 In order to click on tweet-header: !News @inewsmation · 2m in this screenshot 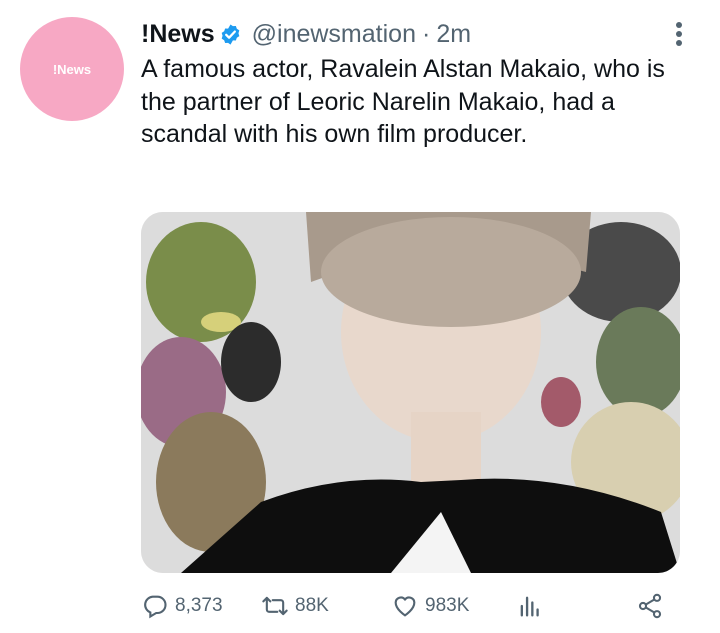, I will do `click(306, 34)`.